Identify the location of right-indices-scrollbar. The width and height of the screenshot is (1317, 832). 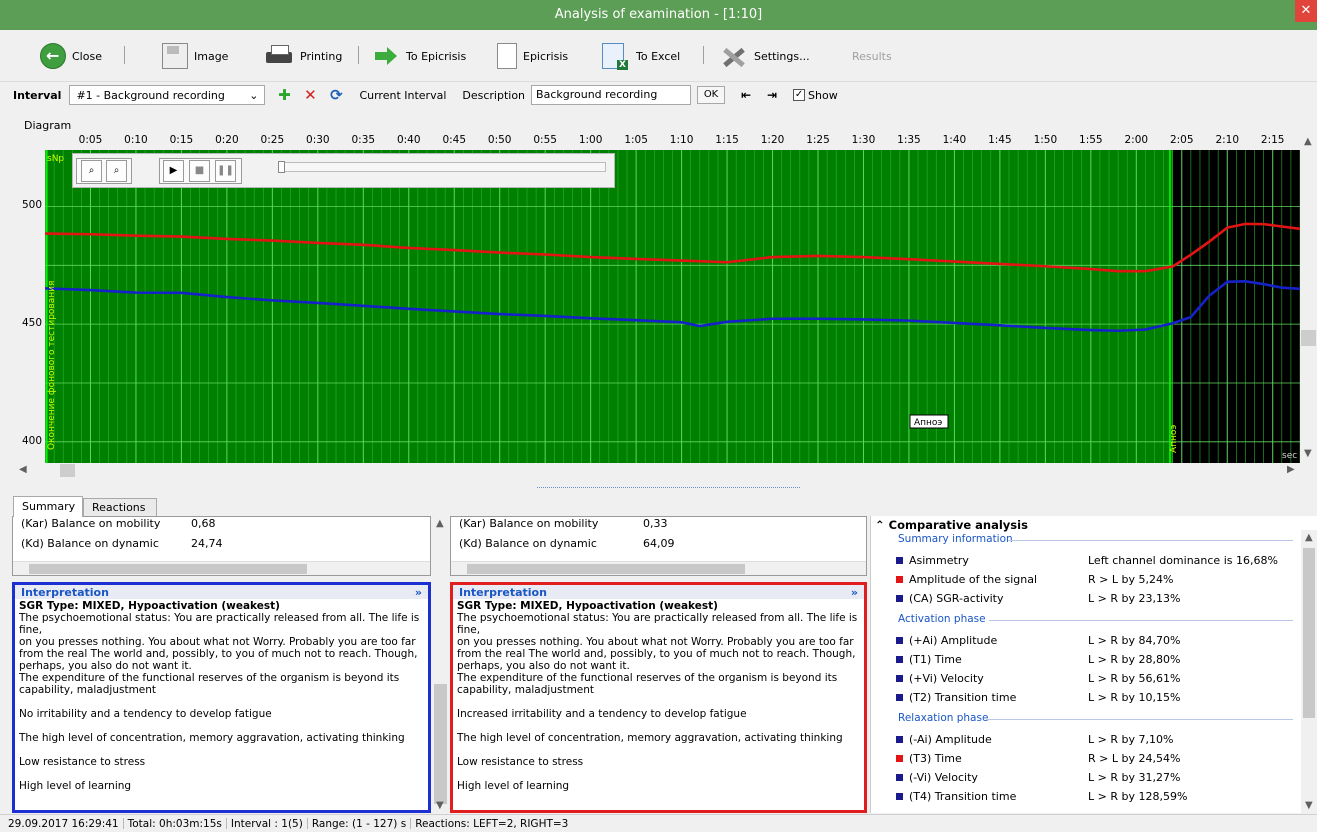
(658, 568).